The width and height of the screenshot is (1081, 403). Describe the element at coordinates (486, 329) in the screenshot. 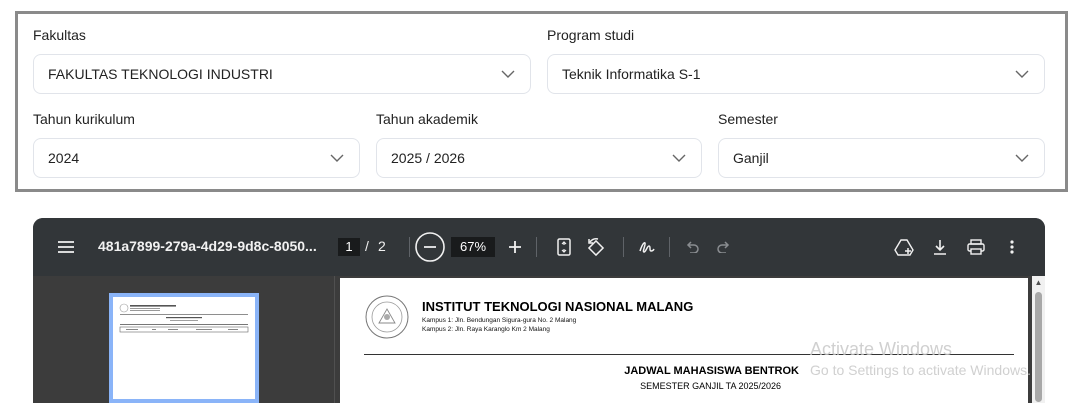

I see `address-line-2: Kampus 2: Jln. Raya Karanglo Km 2 Malang` at that location.